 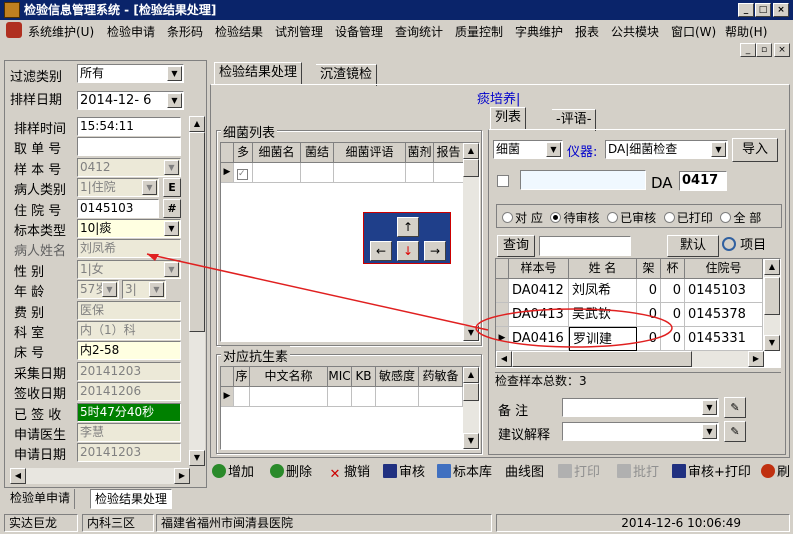 I want to click on print-button: 打印, so click(x=579, y=473).